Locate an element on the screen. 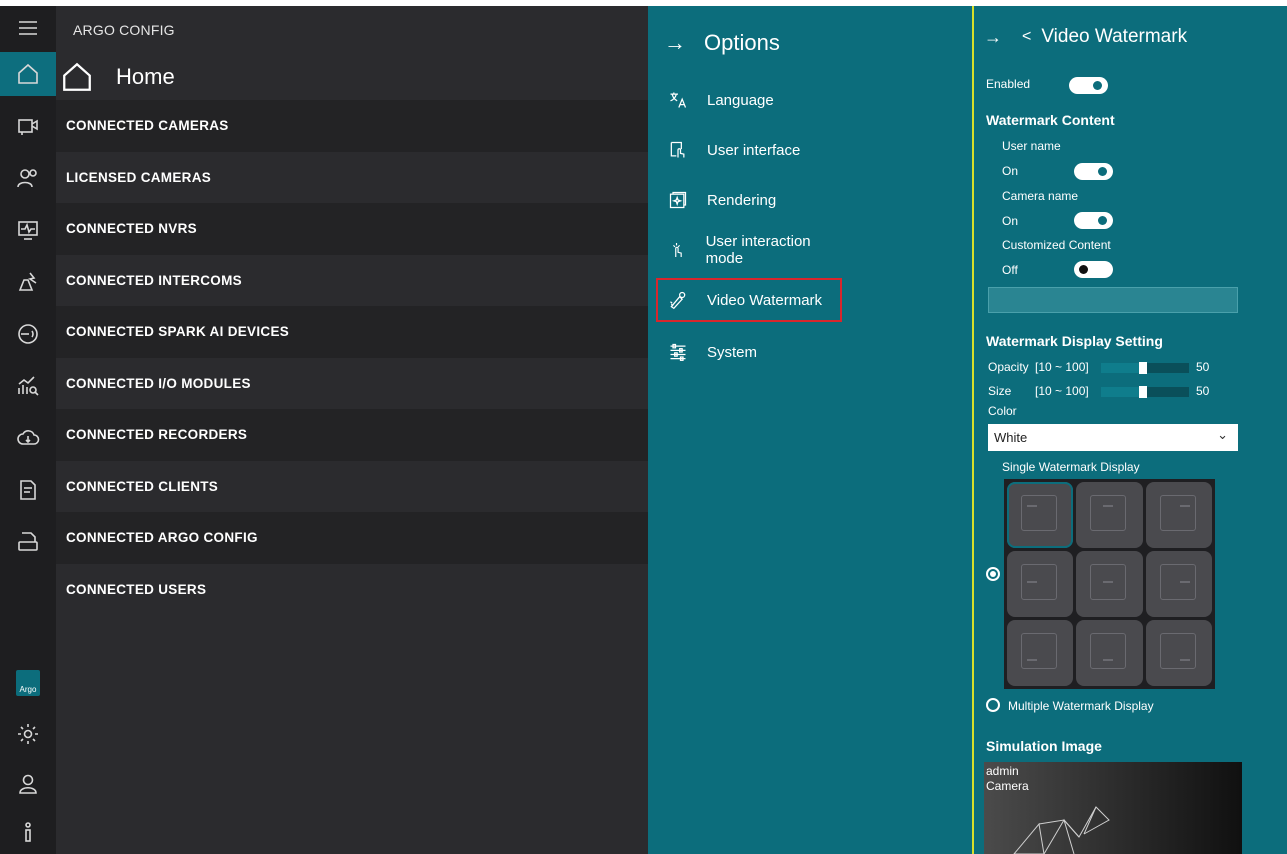 The image size is (1287, 854). menu-item-connected-recorders: CONNECTED RECORDERS is located at coordinates (352, 435).